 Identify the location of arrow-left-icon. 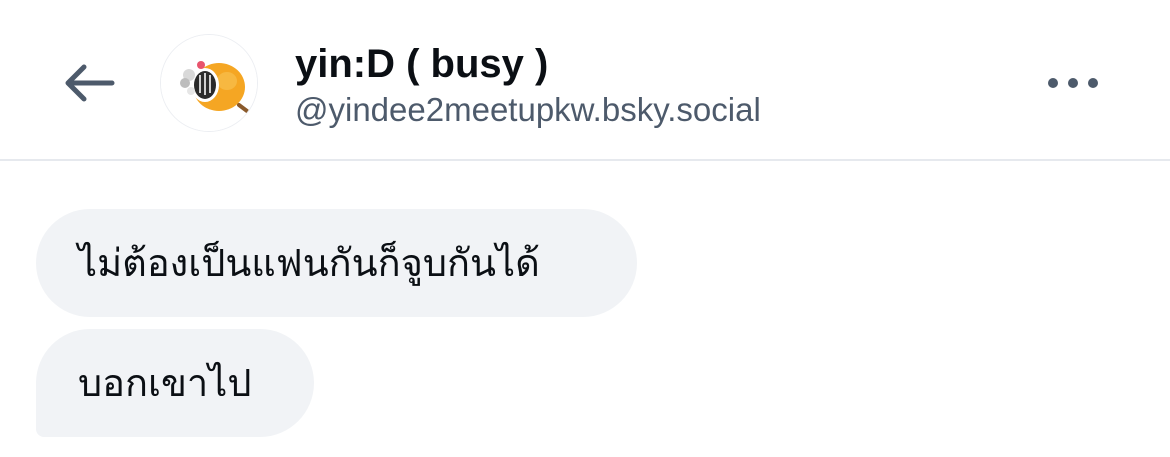
(90, 83).